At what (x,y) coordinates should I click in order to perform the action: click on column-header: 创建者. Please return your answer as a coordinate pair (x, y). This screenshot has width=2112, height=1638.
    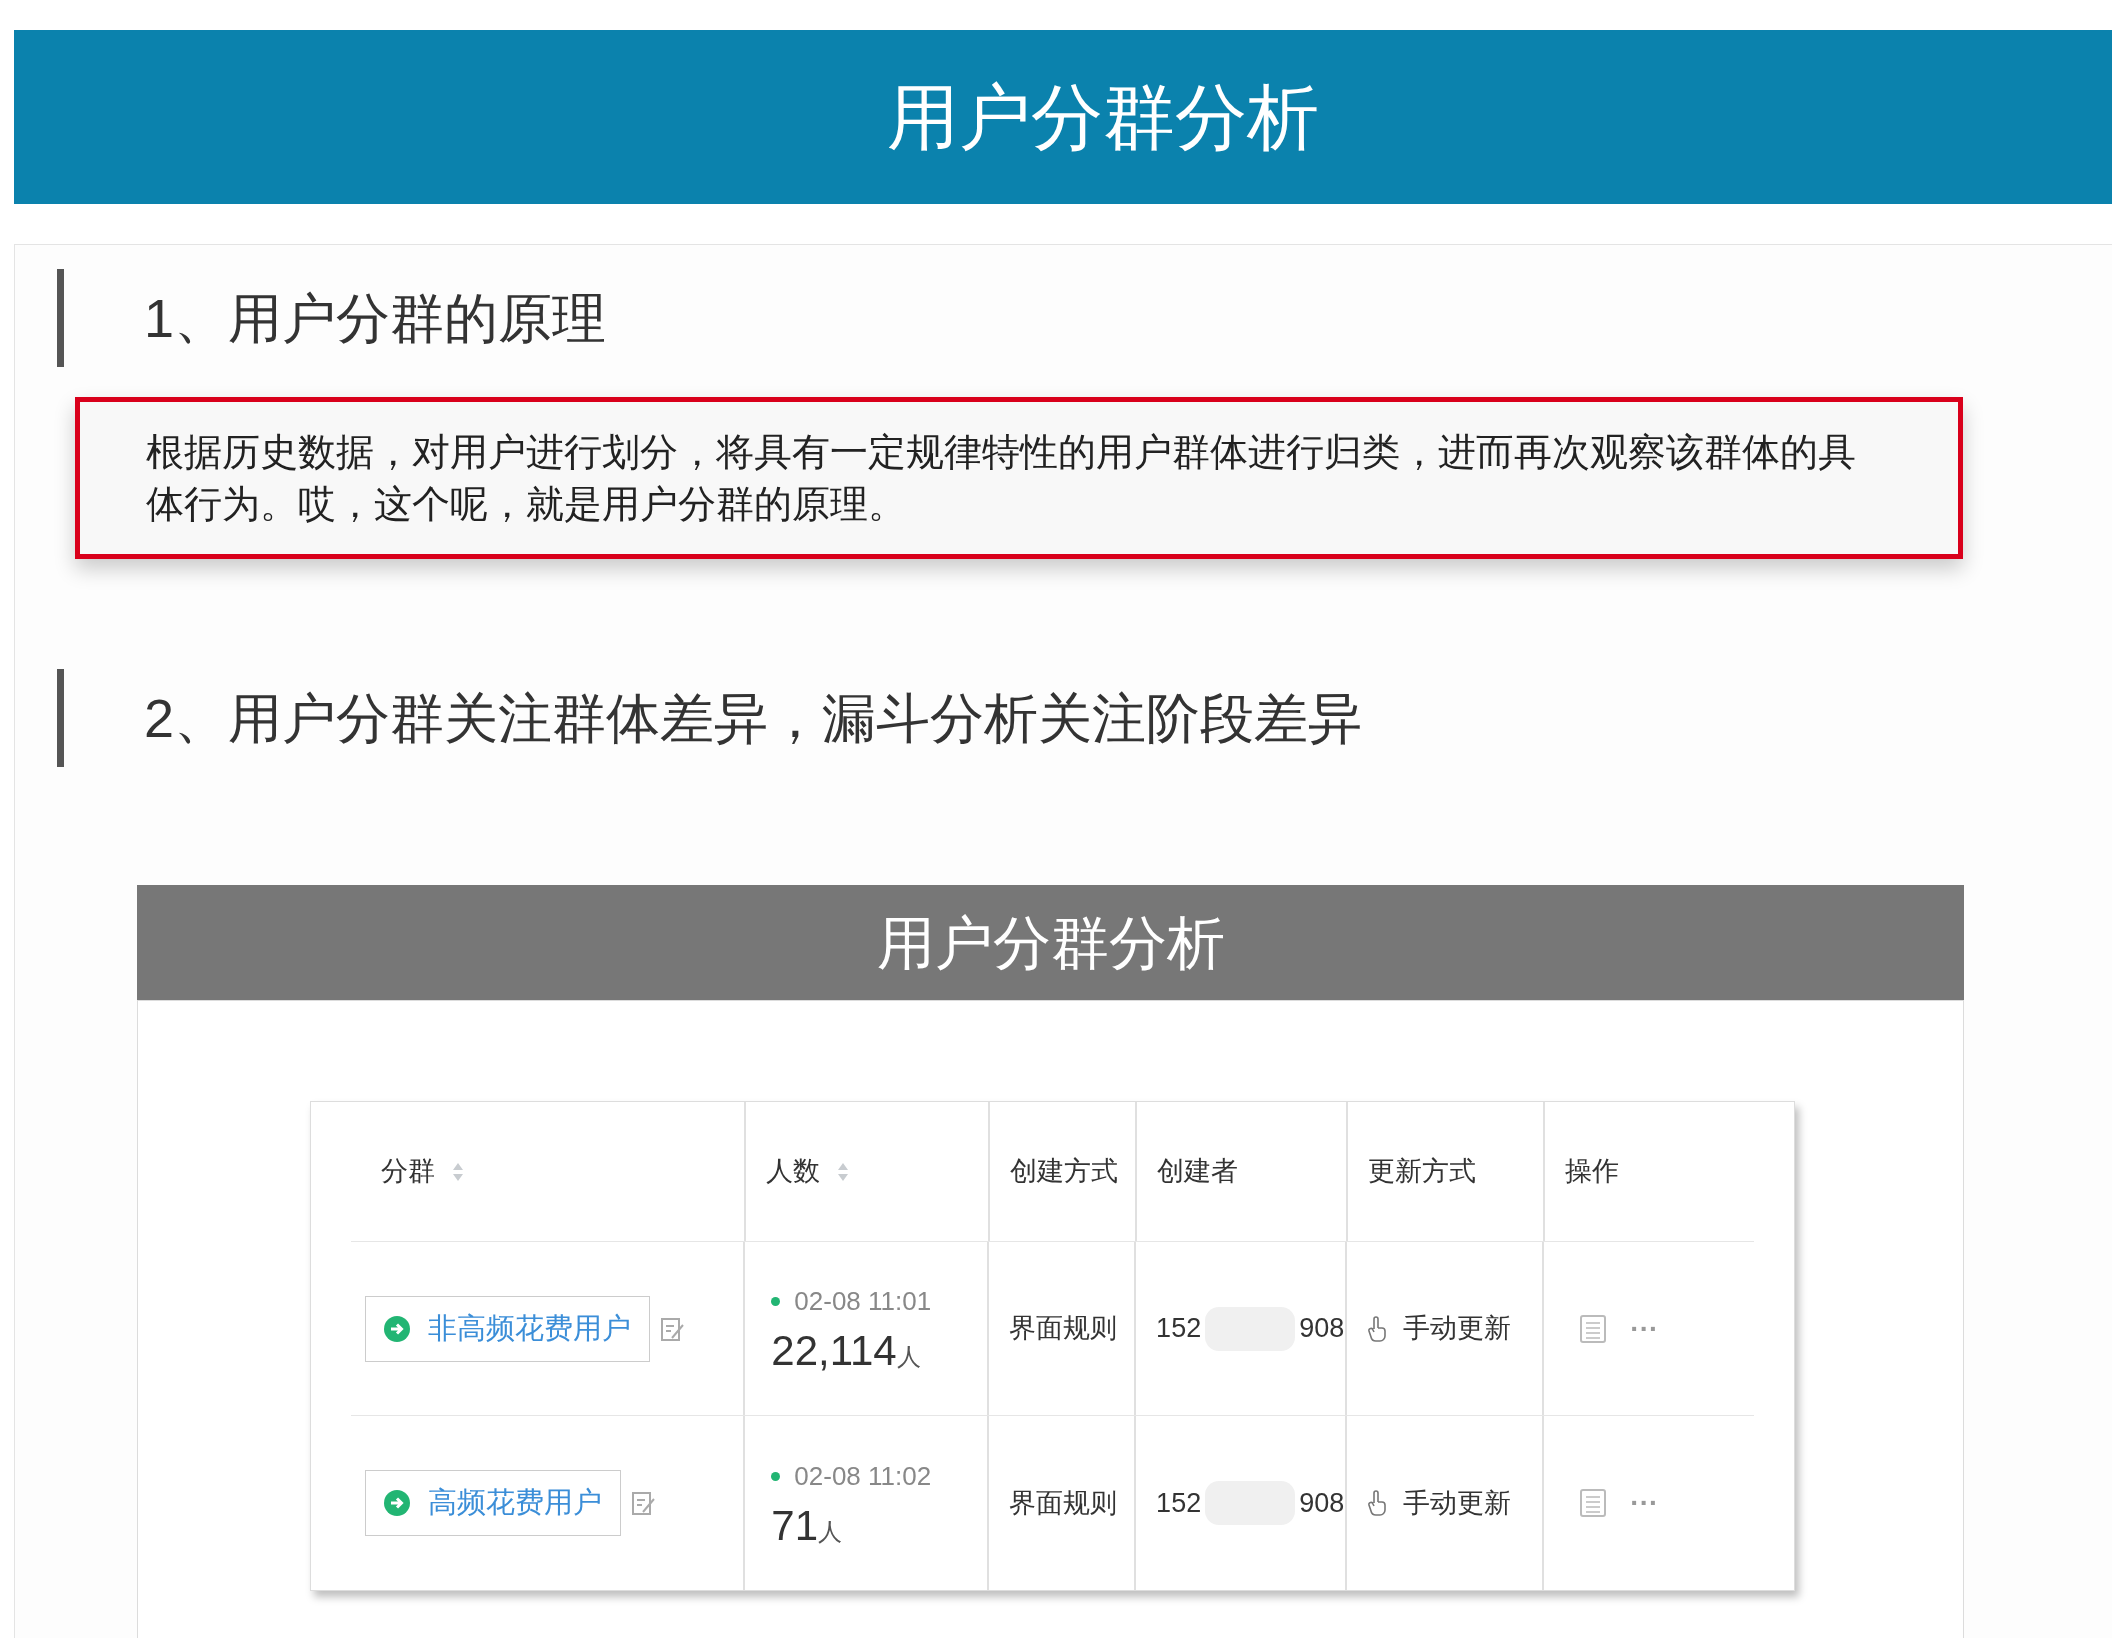
    Looking at the image, I should click on (1197, 1172).